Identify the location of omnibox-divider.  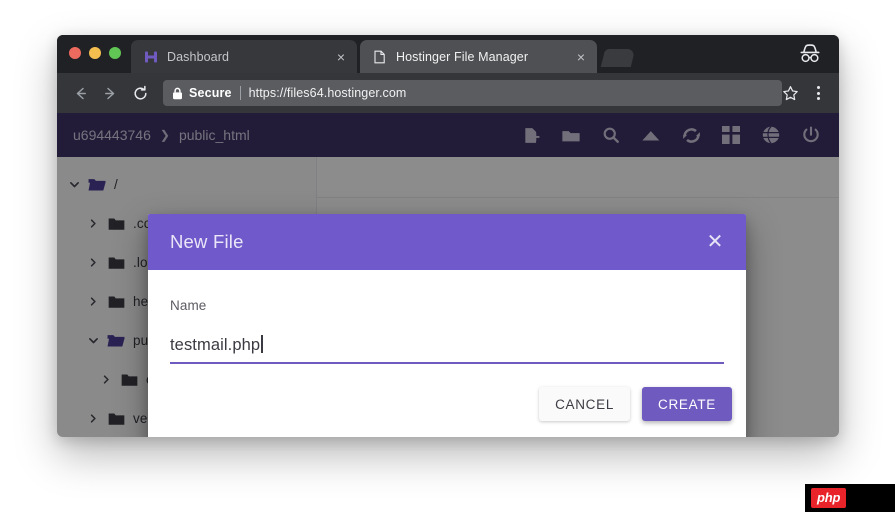
(240, 93).